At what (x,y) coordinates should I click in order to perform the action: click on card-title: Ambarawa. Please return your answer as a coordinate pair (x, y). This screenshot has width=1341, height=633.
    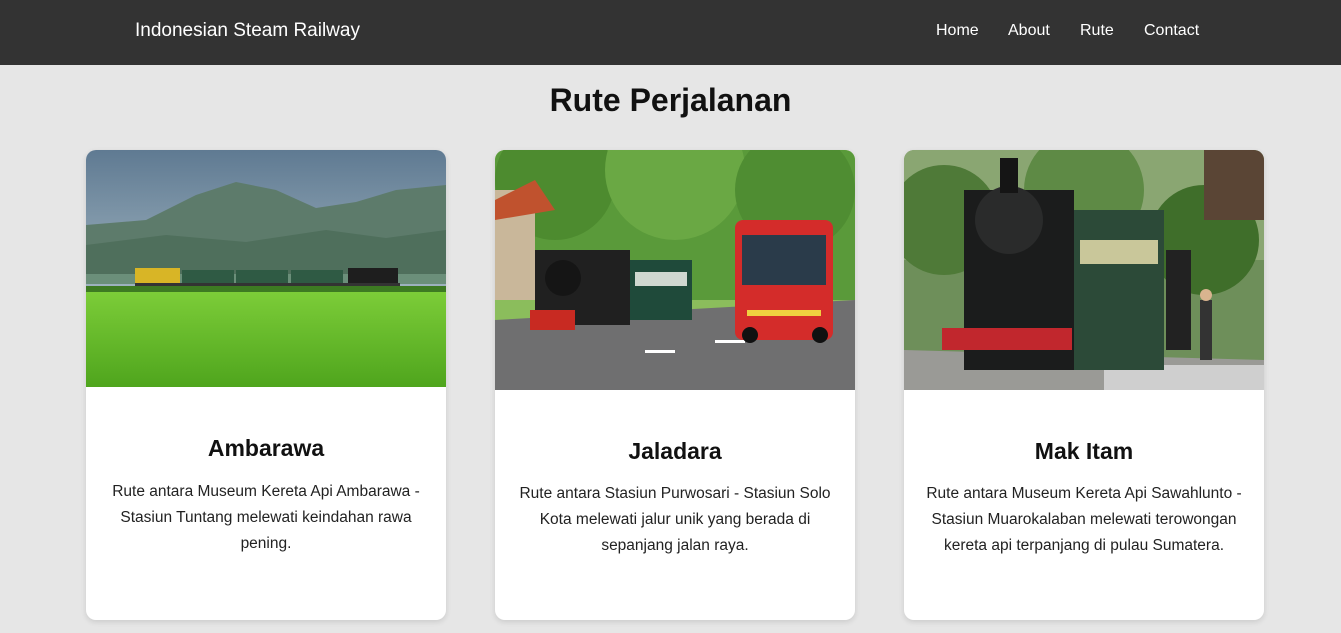
    Looking at the image, I should click on (266, 448).